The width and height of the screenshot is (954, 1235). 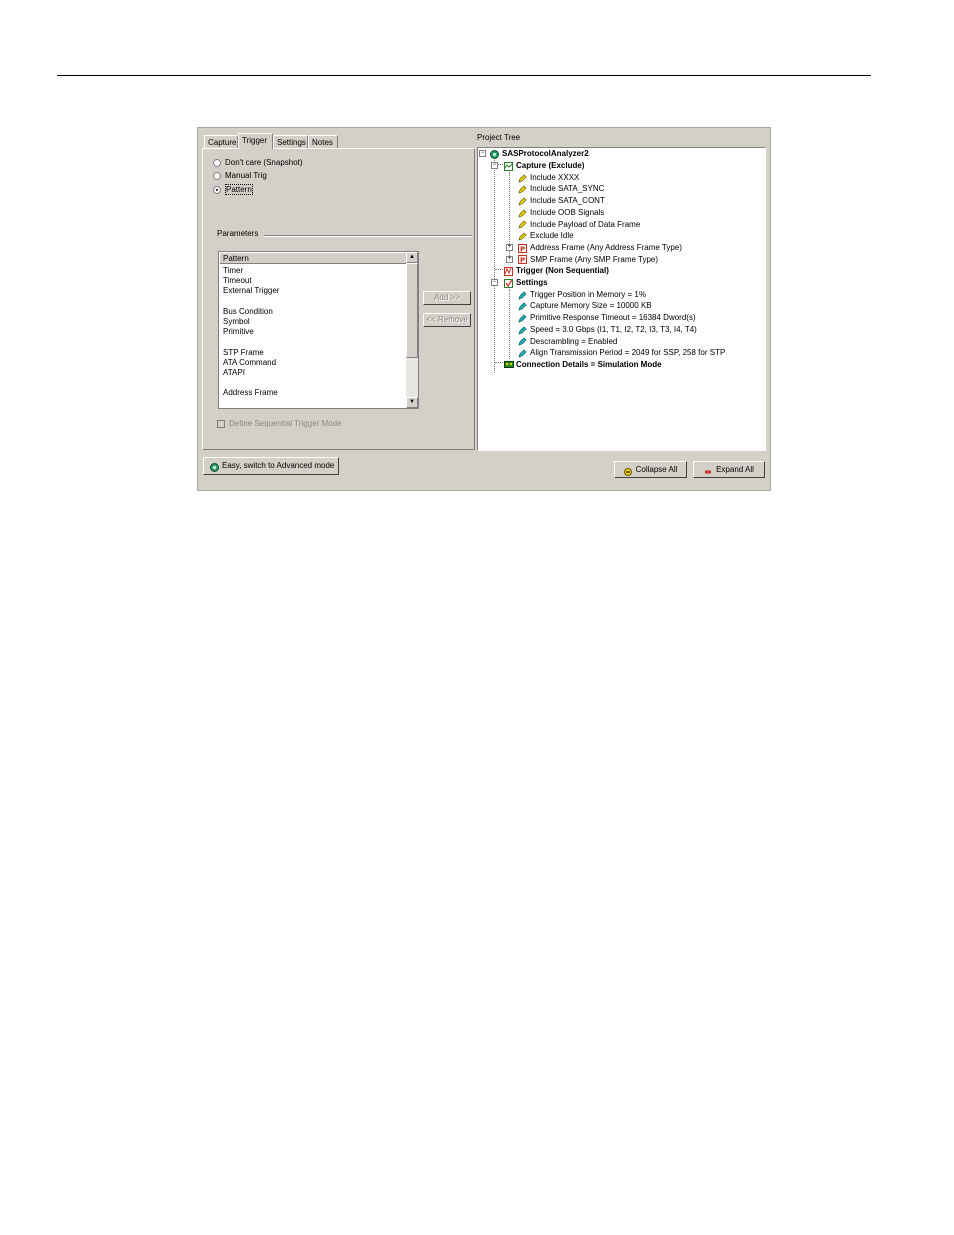 I want to click on list-item: STP Frame, so click(x=251, y=353).